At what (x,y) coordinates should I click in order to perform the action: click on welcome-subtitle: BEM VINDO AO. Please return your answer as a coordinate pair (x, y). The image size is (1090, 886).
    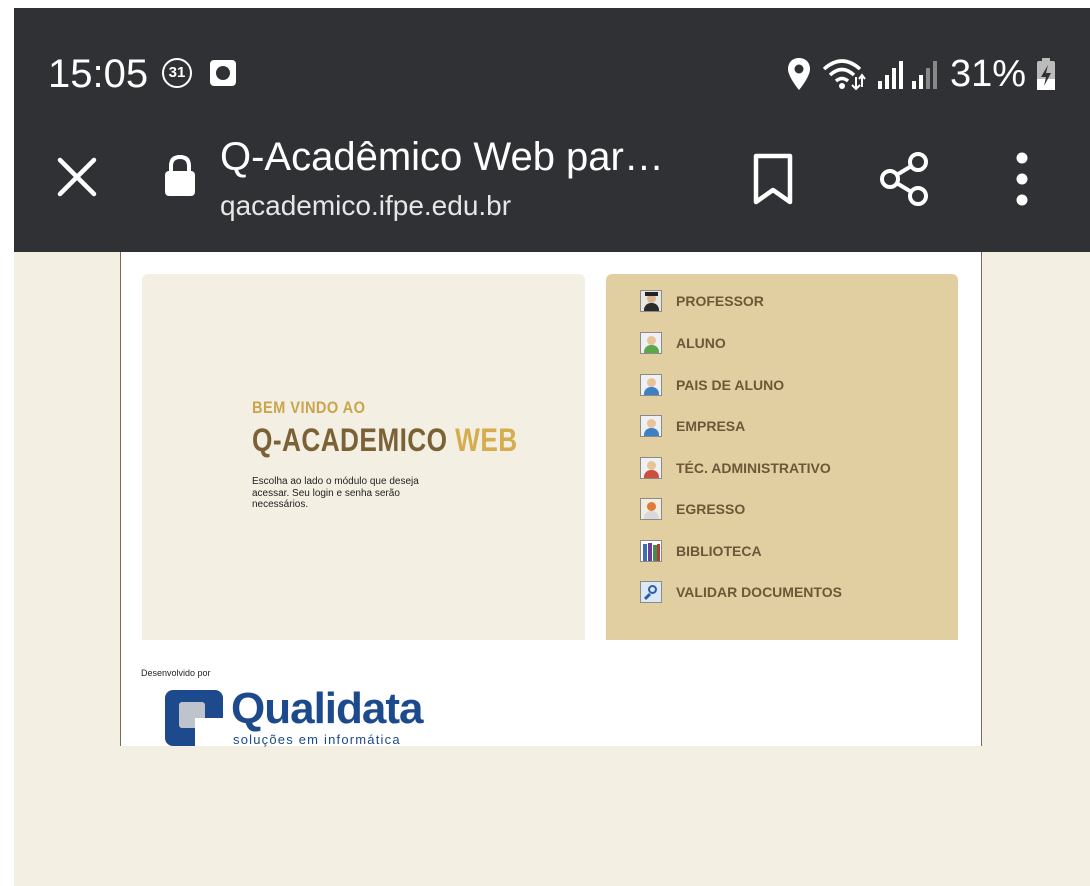
    Looking at the image, I should click on (309, 407).